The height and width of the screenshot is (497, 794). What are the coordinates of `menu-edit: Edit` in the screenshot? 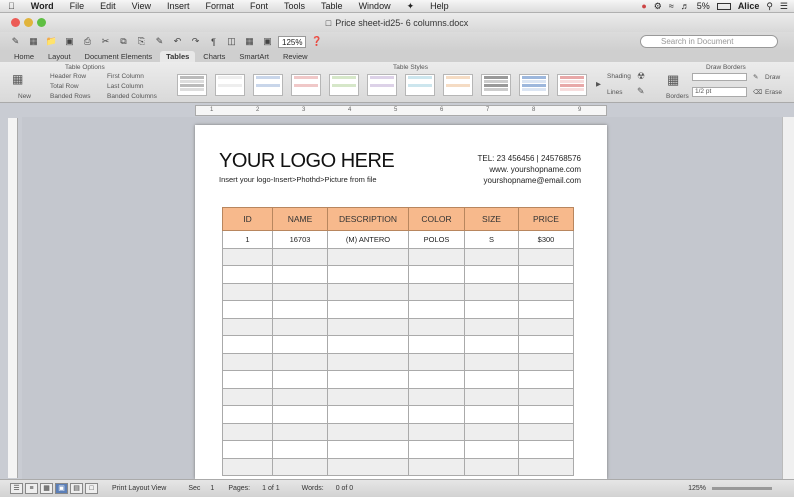 It's located at (108, 6).